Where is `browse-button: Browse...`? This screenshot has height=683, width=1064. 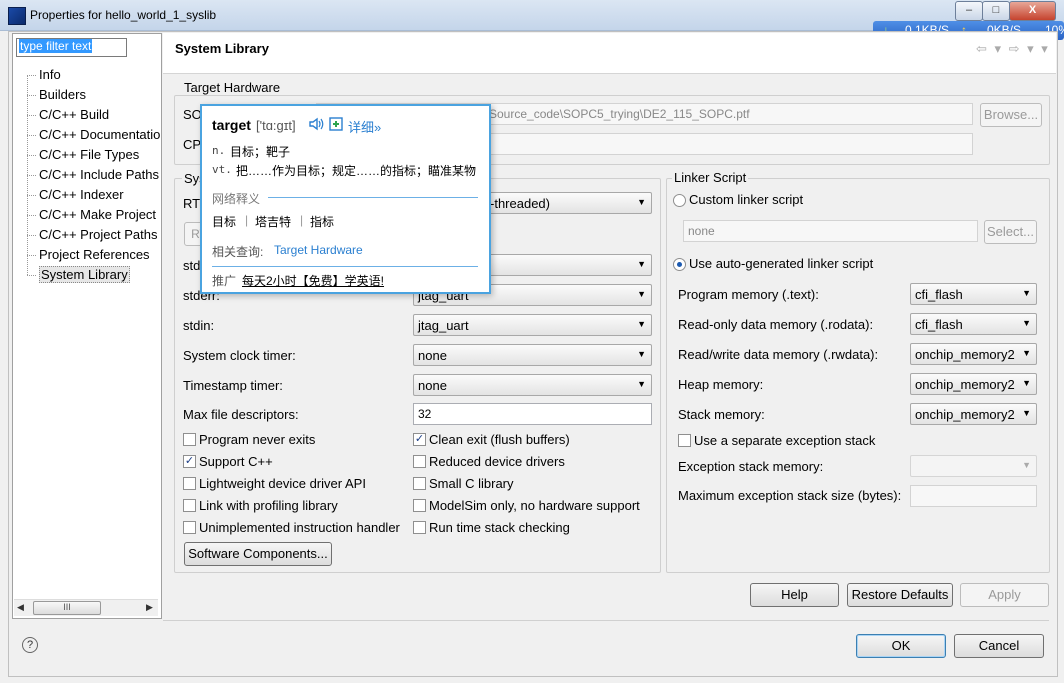
browse-button: Browse... is located at coordinates (1011, 115).